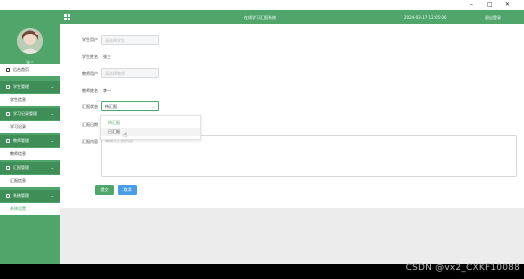 This screenshot has width=524, height=279. I want to click on sidebar-item-label: 系统管理, so click(21, 195).